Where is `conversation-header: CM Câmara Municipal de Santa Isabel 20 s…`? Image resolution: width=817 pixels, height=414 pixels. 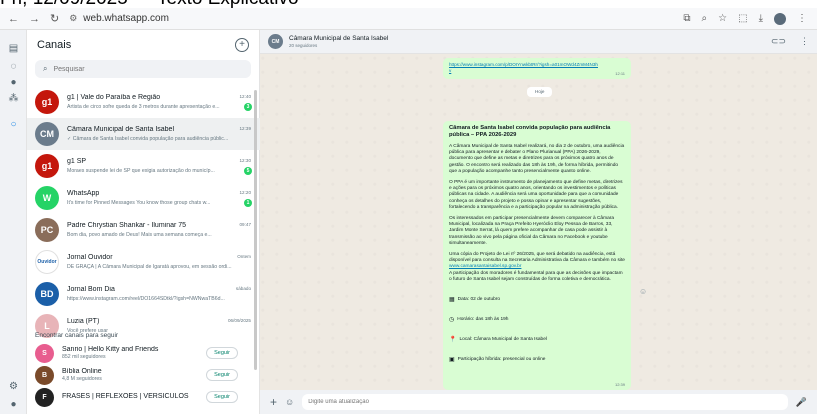 conversation-header: CM Câmara Municipal de Santa Isabel 20 s… is located at coordinates (538, 42).